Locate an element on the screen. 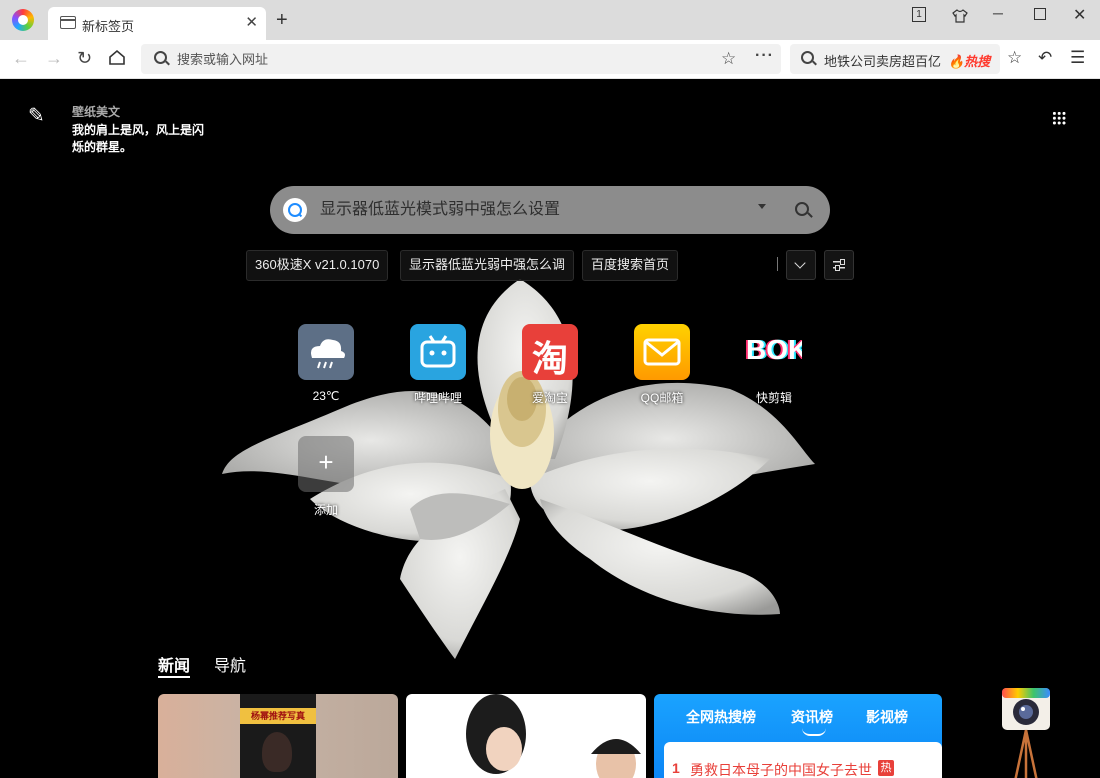  ranking-tab-video: 影视榜 is located at coordinates (887, 717).